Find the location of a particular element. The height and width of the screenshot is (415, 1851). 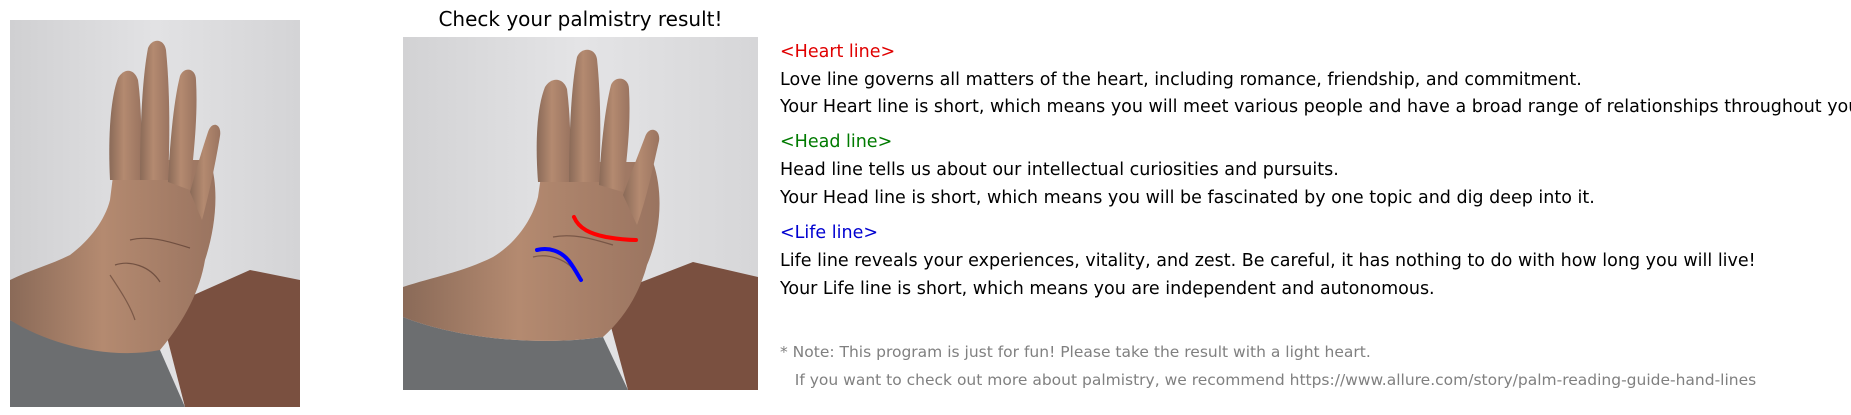

head-line-title: <Head line> is located at coordinates (836, 142).